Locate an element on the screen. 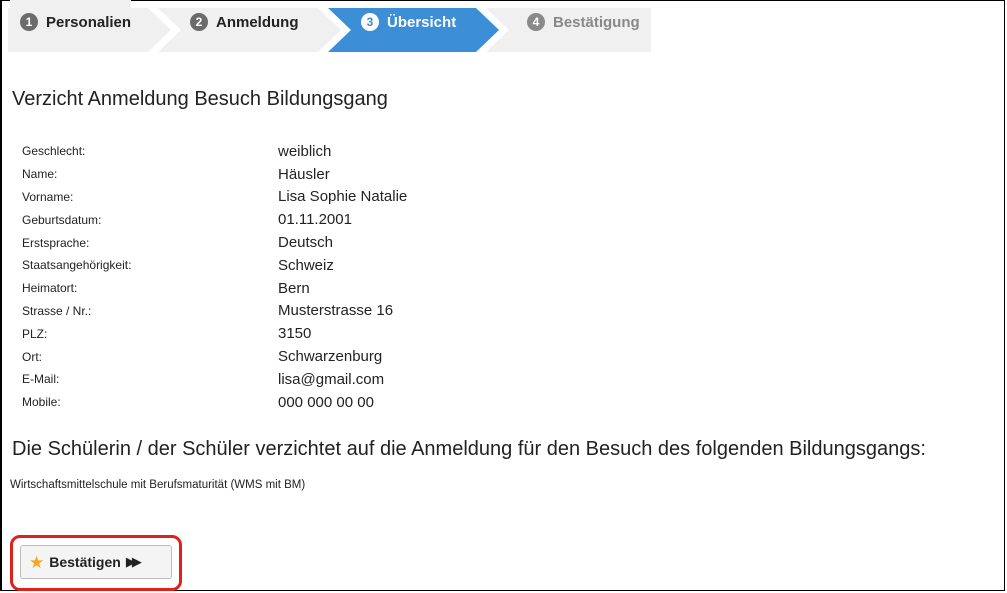 This screenshot has width=1007, height=593. confirm-highlight: ★ Bestätigen ▶▶ is located at coordinates (96, 563).